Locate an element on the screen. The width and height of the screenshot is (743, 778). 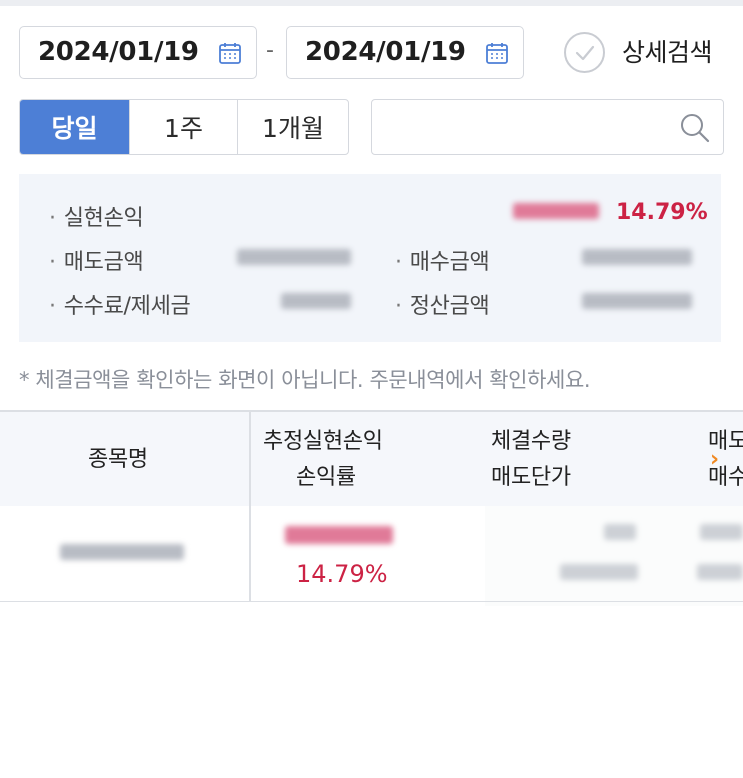
fee-tax-row: · 수수료/제세금 is located at coordinates (120, 306).